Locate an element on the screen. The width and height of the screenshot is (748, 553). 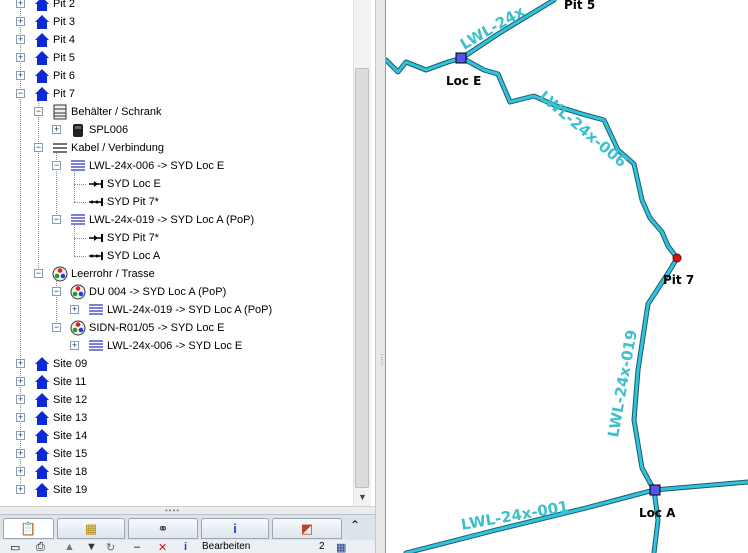
layers-icon: ◩ is located at coordinates (307, 528).